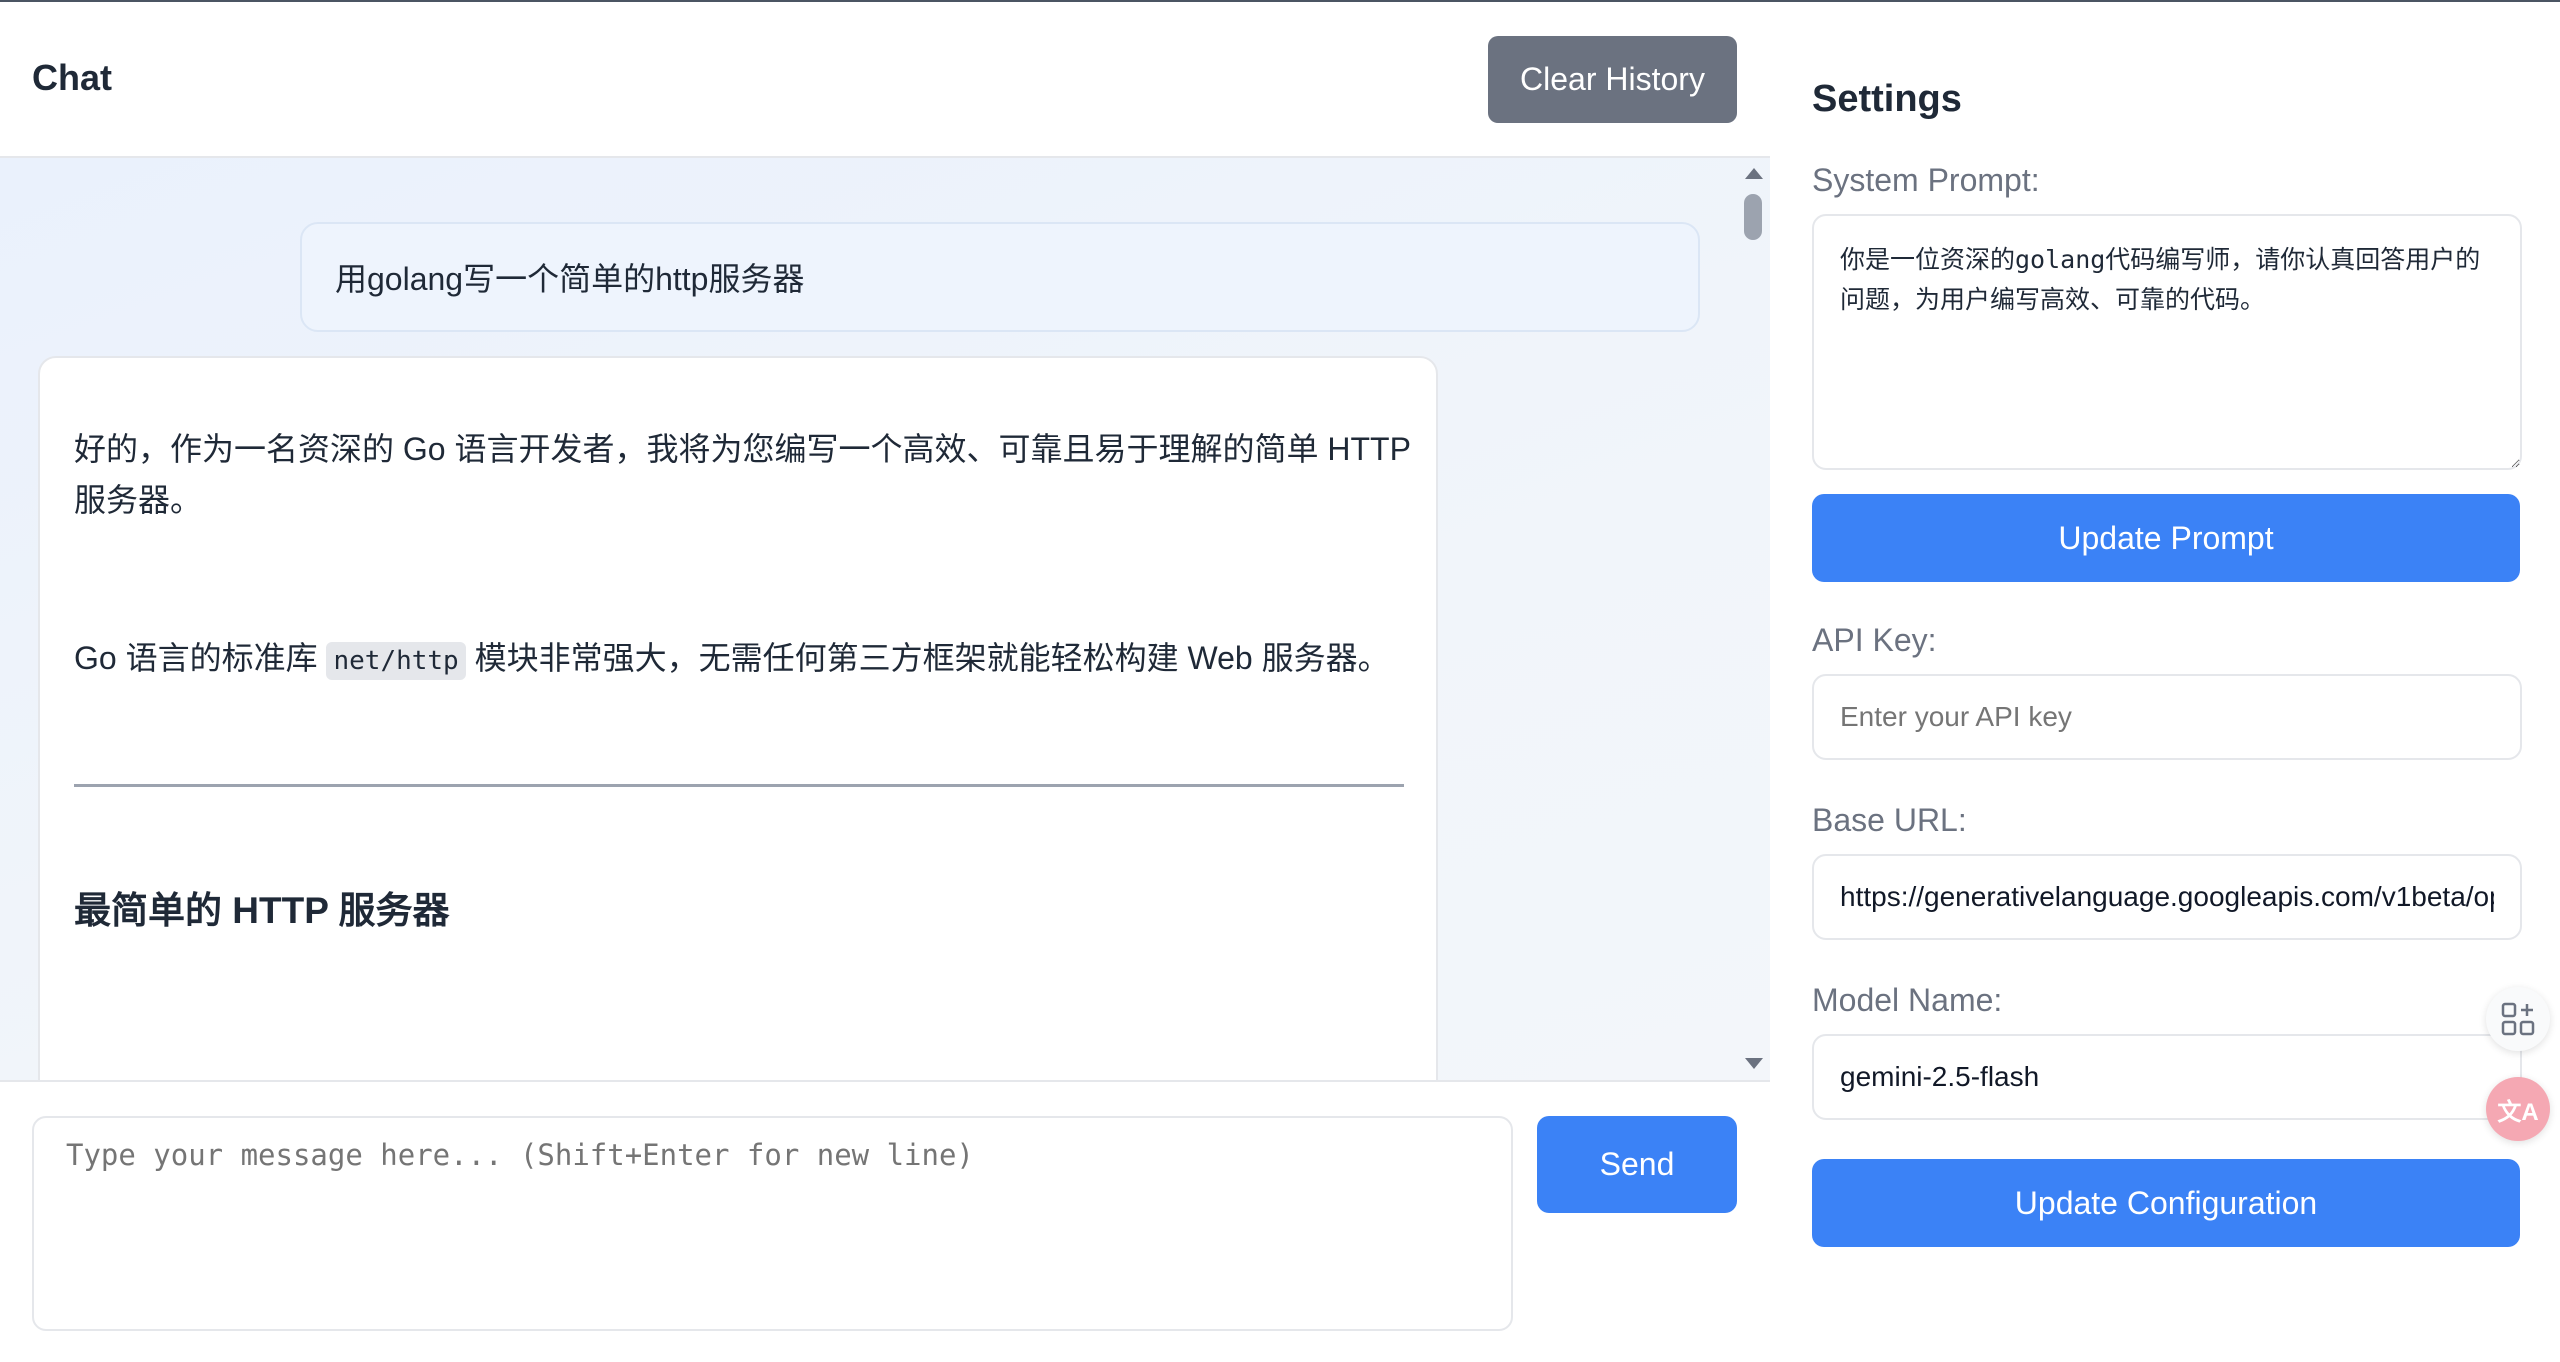  I want to click on scroll-down-arrow-icon, so click(1754, 1063).